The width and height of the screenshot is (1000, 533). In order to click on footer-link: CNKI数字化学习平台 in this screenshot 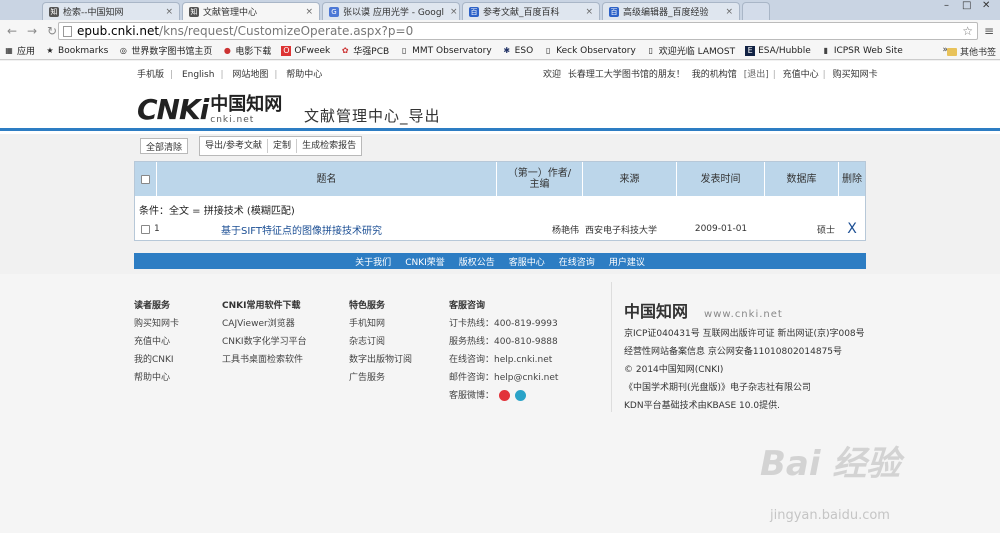, I will do `click(264, 340)`.